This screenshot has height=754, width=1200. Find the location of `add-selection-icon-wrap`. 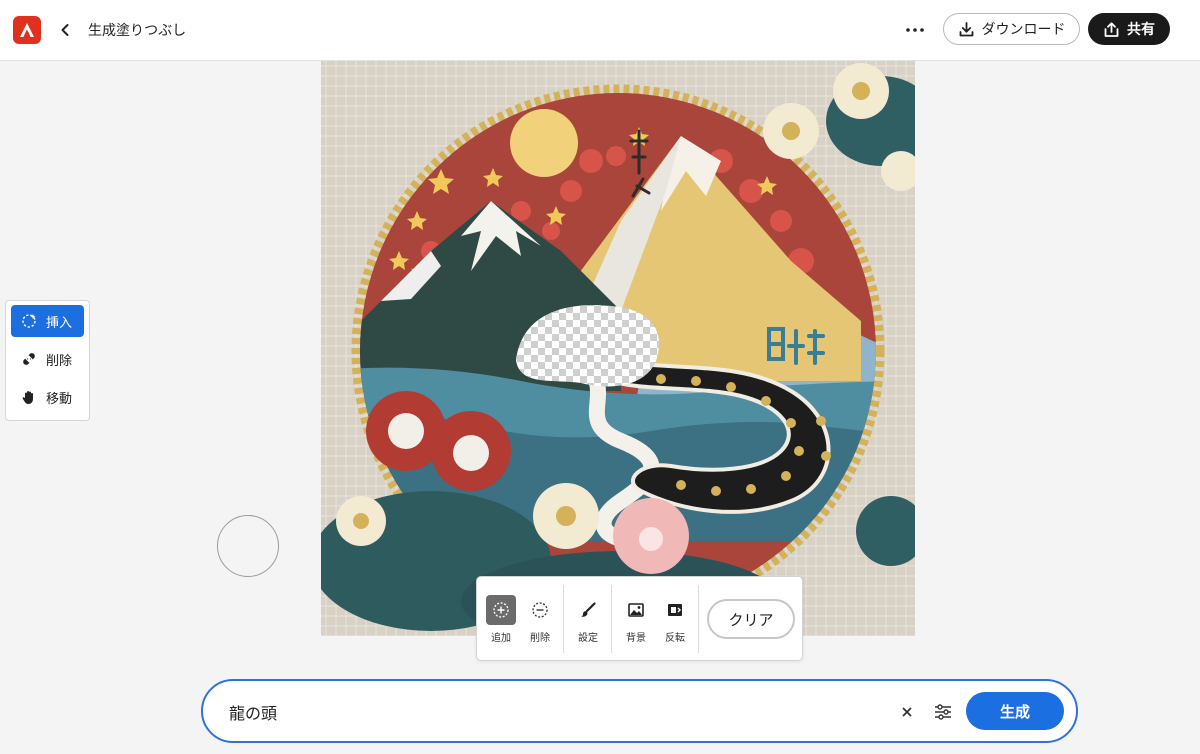

add-selection-icon-wrap is located at coordinates (501, 610).